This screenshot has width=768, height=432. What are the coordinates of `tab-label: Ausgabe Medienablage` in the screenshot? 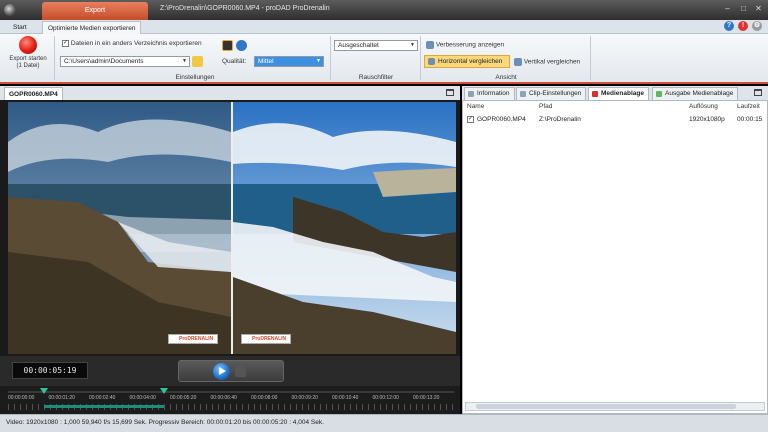 It's located at (699, 93).